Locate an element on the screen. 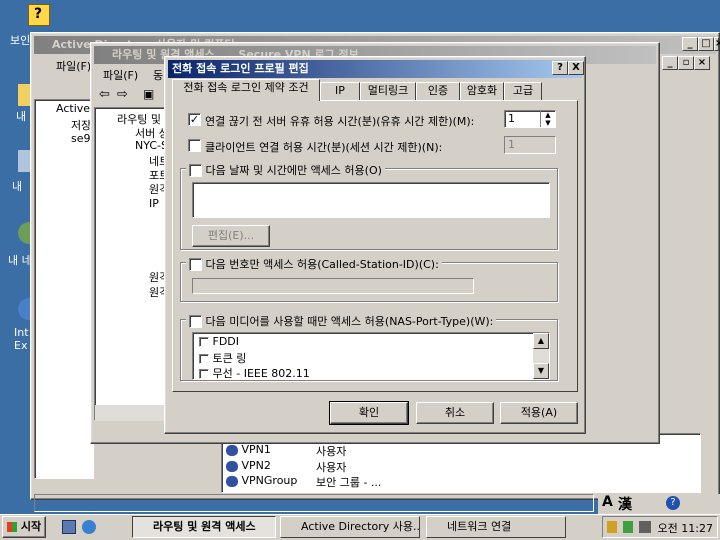 The image size is (720, 540). minimize-button: _ is located at coordinates (690, 44).